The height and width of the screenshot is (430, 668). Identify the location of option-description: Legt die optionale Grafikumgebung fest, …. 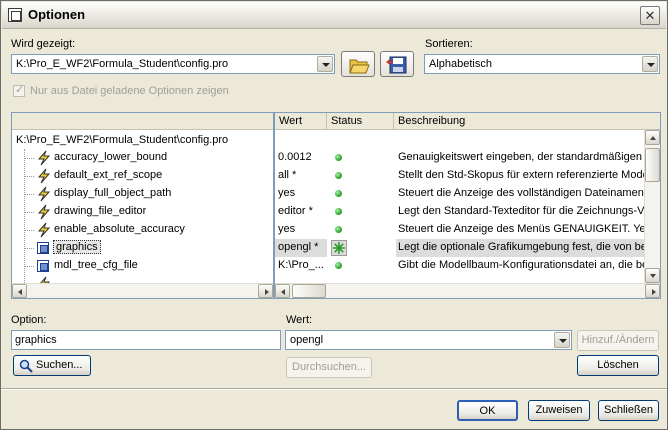
(521, 247).